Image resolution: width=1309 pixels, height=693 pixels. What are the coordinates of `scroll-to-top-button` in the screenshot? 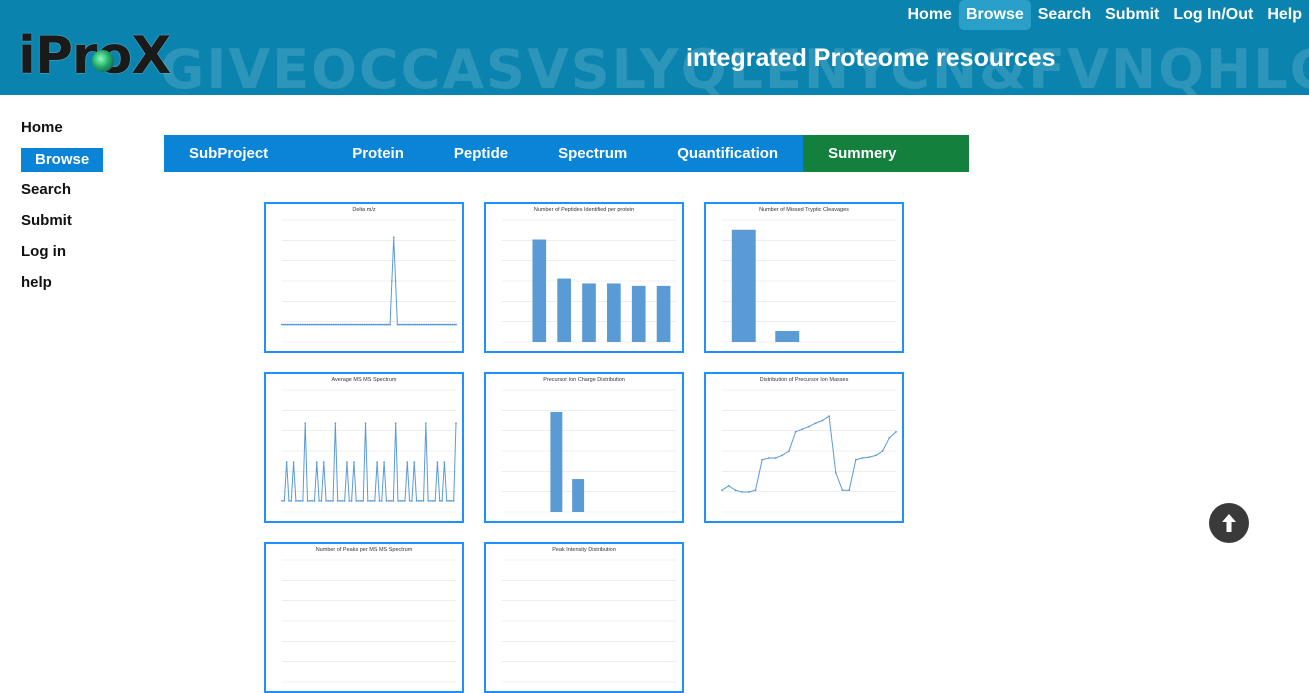 It's located at (1229, 523).